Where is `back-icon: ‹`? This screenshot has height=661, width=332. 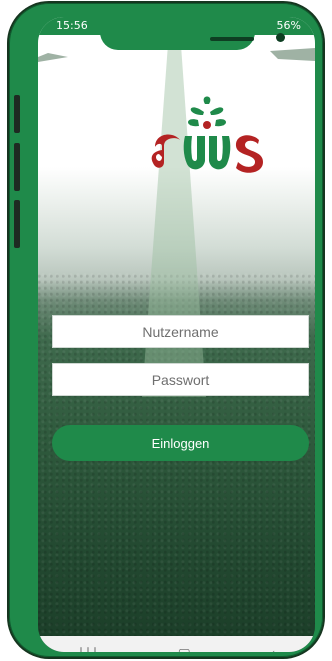 back-icon: ‹ is located at coordinates (273, 649).